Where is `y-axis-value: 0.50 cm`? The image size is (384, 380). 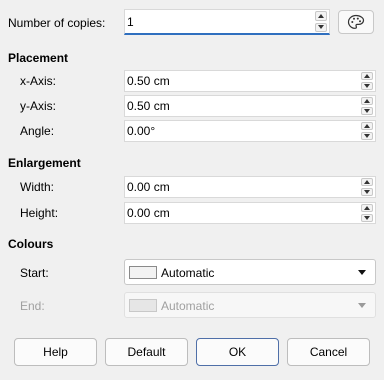 y-axis-value: 0.50 cm is located at coordinates (148, 106).